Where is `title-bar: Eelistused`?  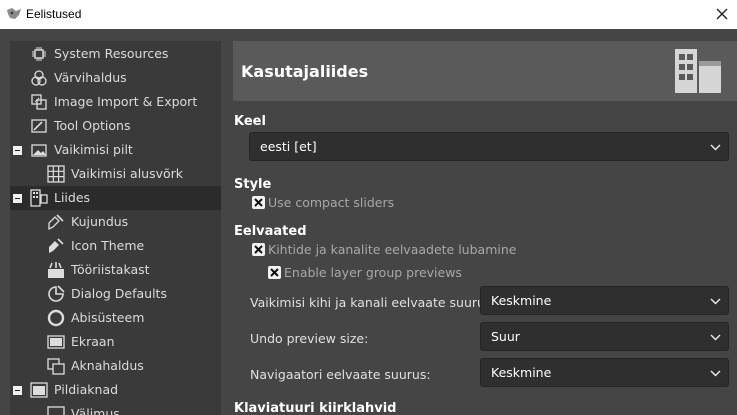 title-bar: Eelistused is located at coordinates (368, 14).